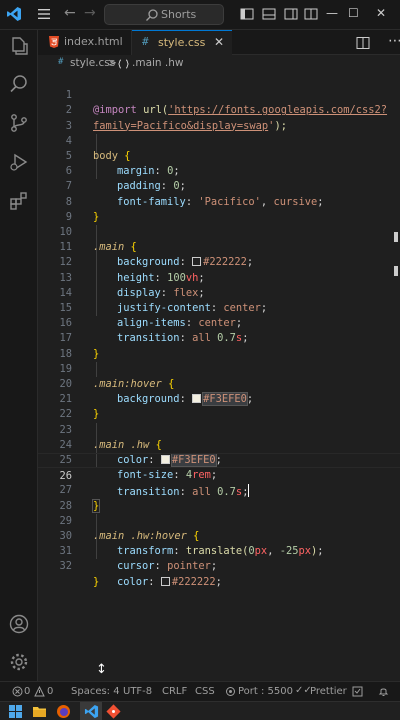 The height and width of the screenshot is (720, 400). Describe the element at coordinates (44, 14) in the screenshot. I see `hamburger-menu-icon` at that location.